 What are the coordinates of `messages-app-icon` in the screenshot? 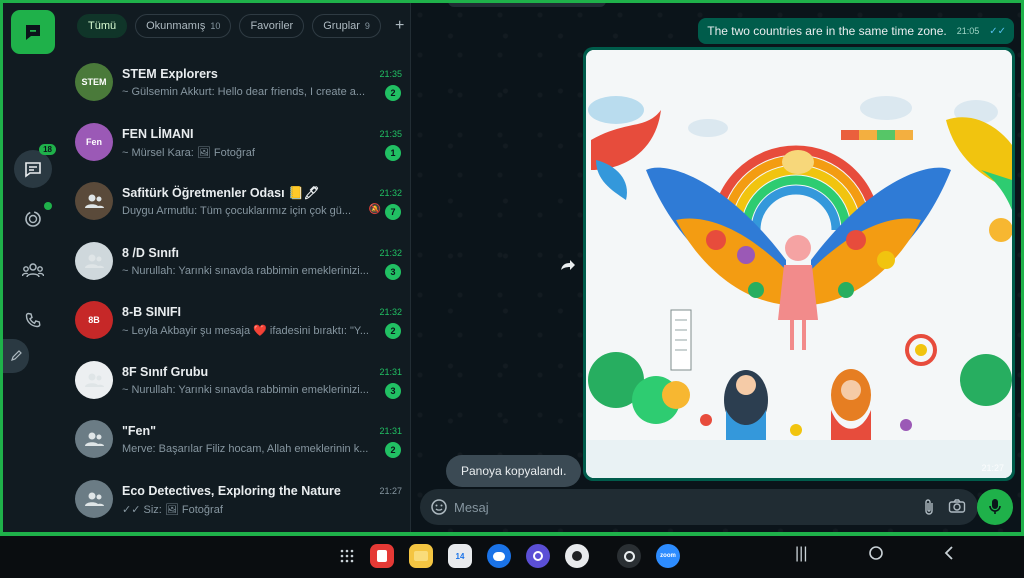 It's located at (499, 556).